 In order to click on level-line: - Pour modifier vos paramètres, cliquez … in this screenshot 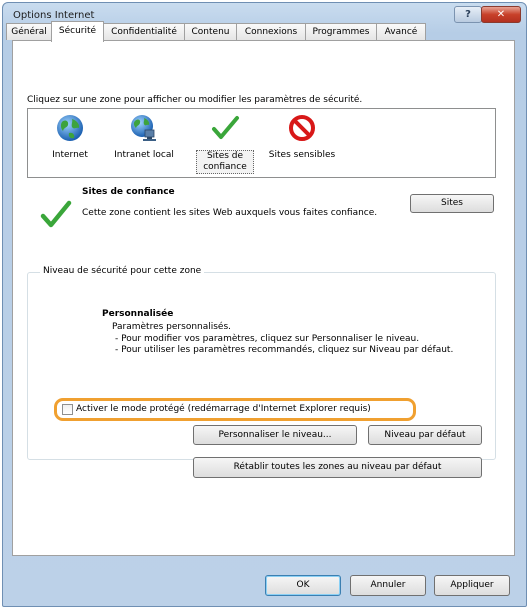, I will do `click(267, 338)`.